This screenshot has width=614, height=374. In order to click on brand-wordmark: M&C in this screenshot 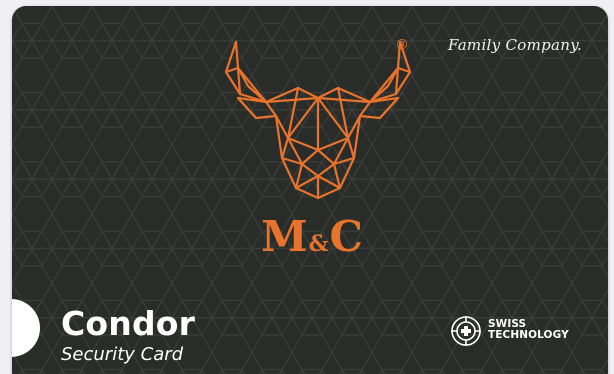, I will do `click(312, 237)`.